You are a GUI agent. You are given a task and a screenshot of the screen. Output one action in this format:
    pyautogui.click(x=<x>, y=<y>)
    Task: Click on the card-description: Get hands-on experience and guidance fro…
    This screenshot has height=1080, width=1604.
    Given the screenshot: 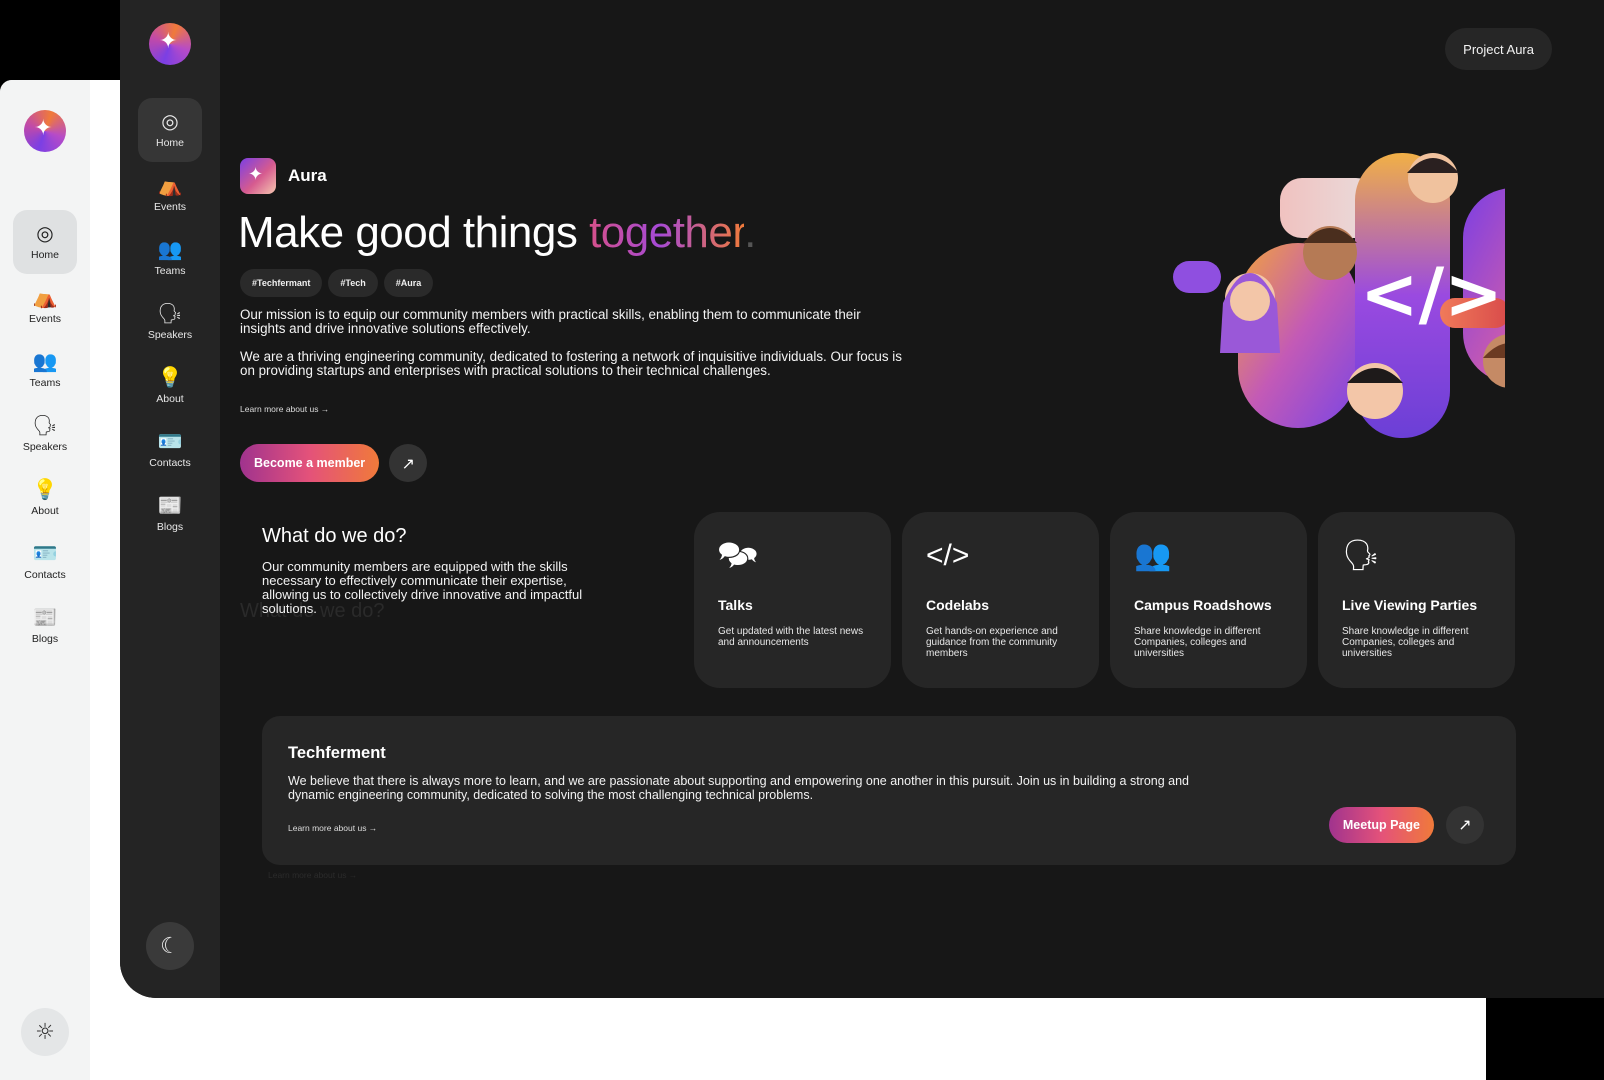 What is the action you would take?
    pyautogui.click(x=992, y=642)
    